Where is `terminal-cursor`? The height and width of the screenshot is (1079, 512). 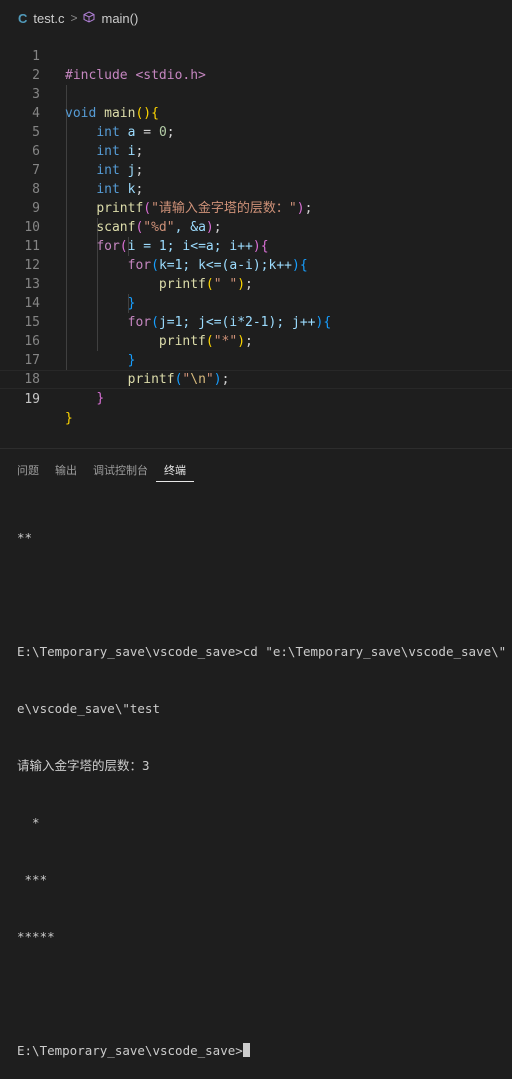
terminal-cursor is located at coordinates (246, 1050).